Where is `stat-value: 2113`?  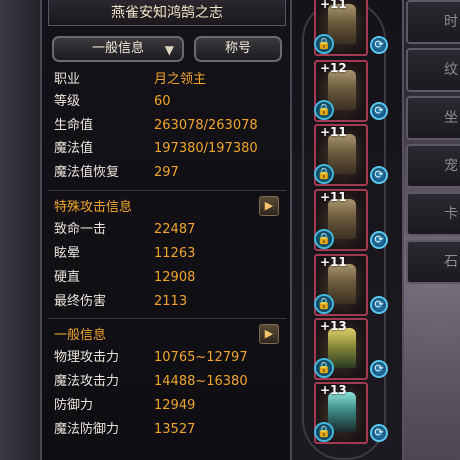 stat-value: 2113 is located at coordinates (171, 301).